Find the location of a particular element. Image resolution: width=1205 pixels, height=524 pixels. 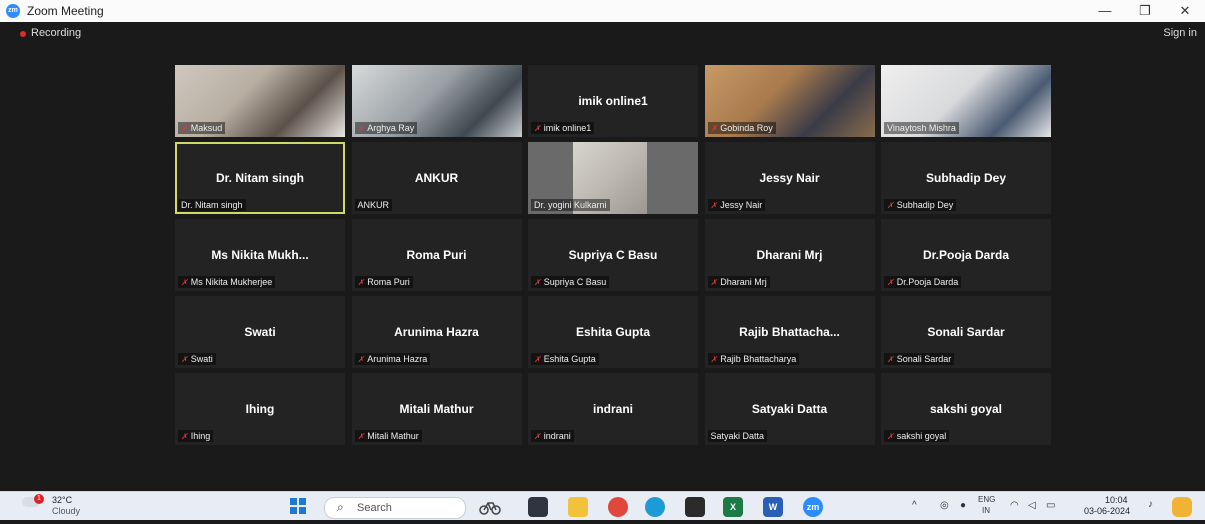

participant-name-label: ✗ Eshita Gupta is located at coordinates (565, 359).